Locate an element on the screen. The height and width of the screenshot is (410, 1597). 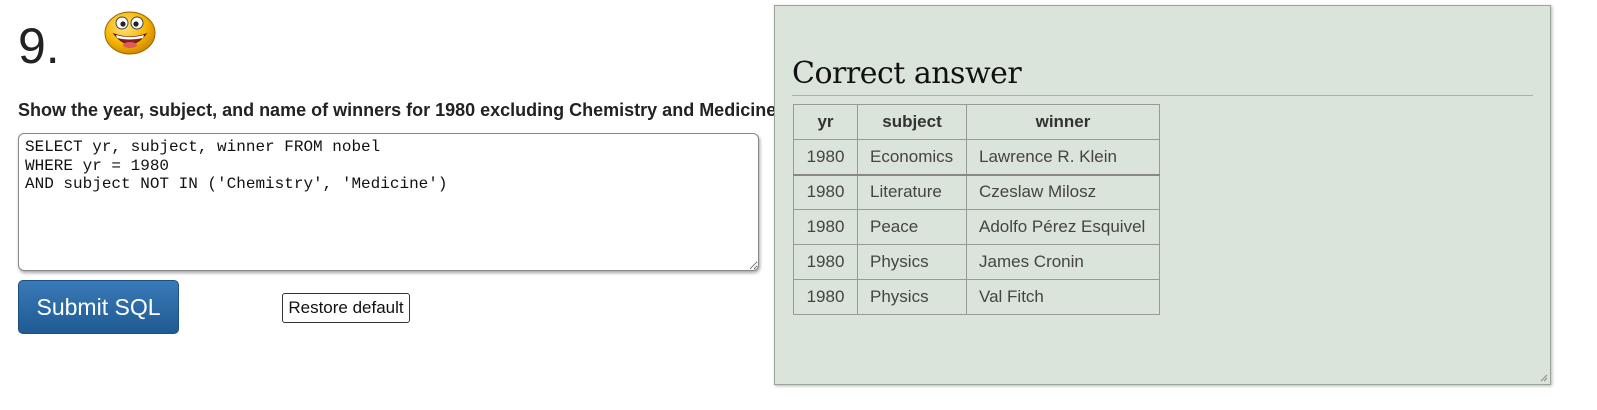
table-row: 1980 Literature Czeslaw Milosz is located at coordinates (976, 192).